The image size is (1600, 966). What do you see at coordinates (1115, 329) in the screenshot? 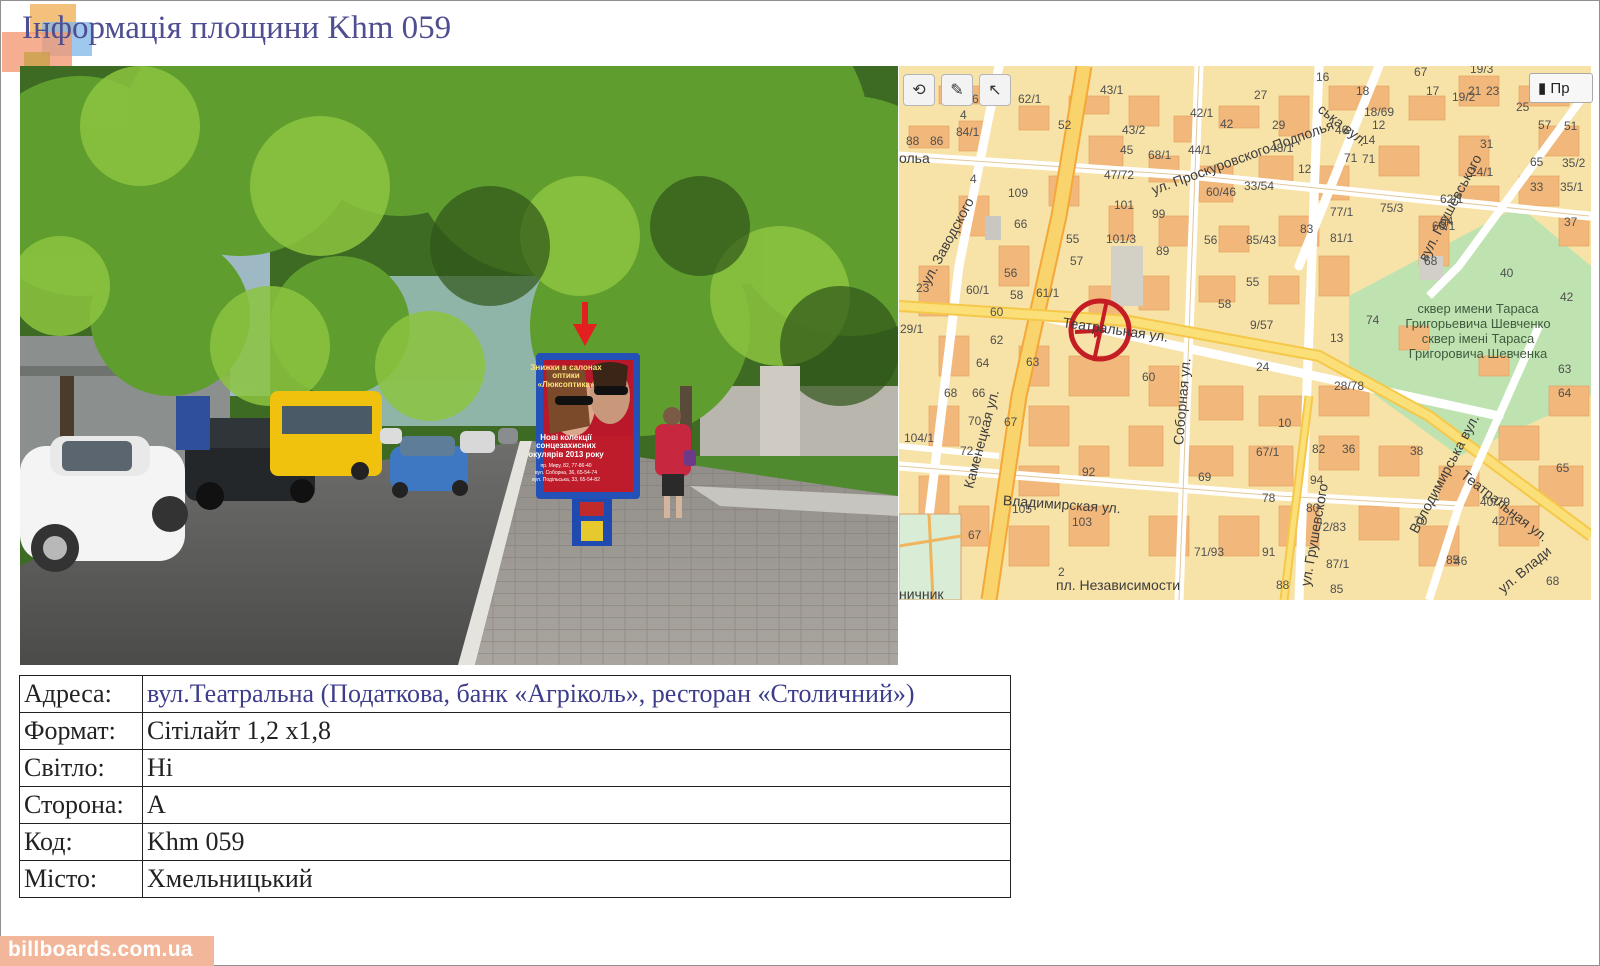
I see `street-label: Театральная ул.` at bounding box center [1115, 329].